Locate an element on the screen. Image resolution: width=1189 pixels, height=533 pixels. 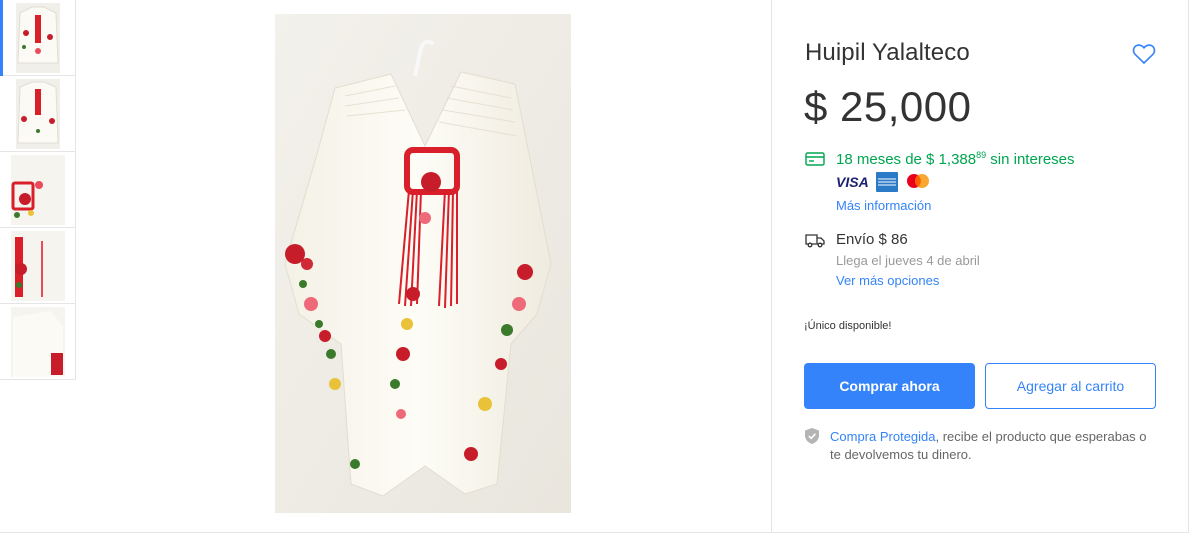
shipping-row: Envío $ 86 is located at coordinates (856, 239).